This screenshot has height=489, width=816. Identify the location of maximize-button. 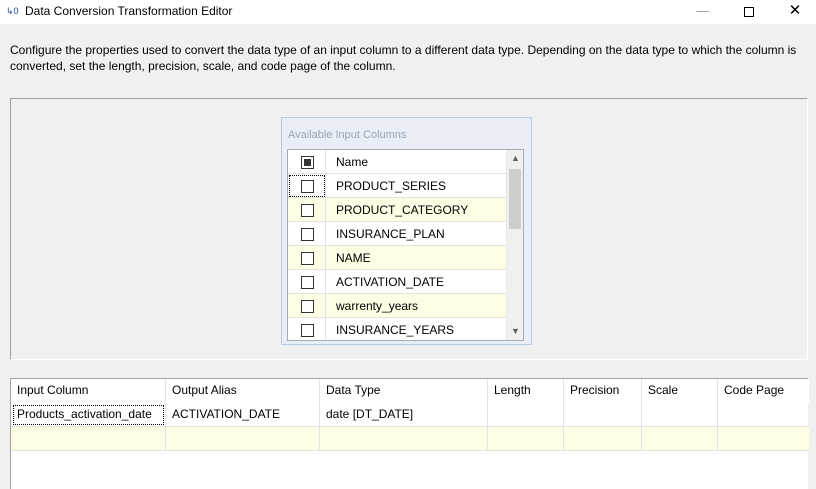
(749, 12).